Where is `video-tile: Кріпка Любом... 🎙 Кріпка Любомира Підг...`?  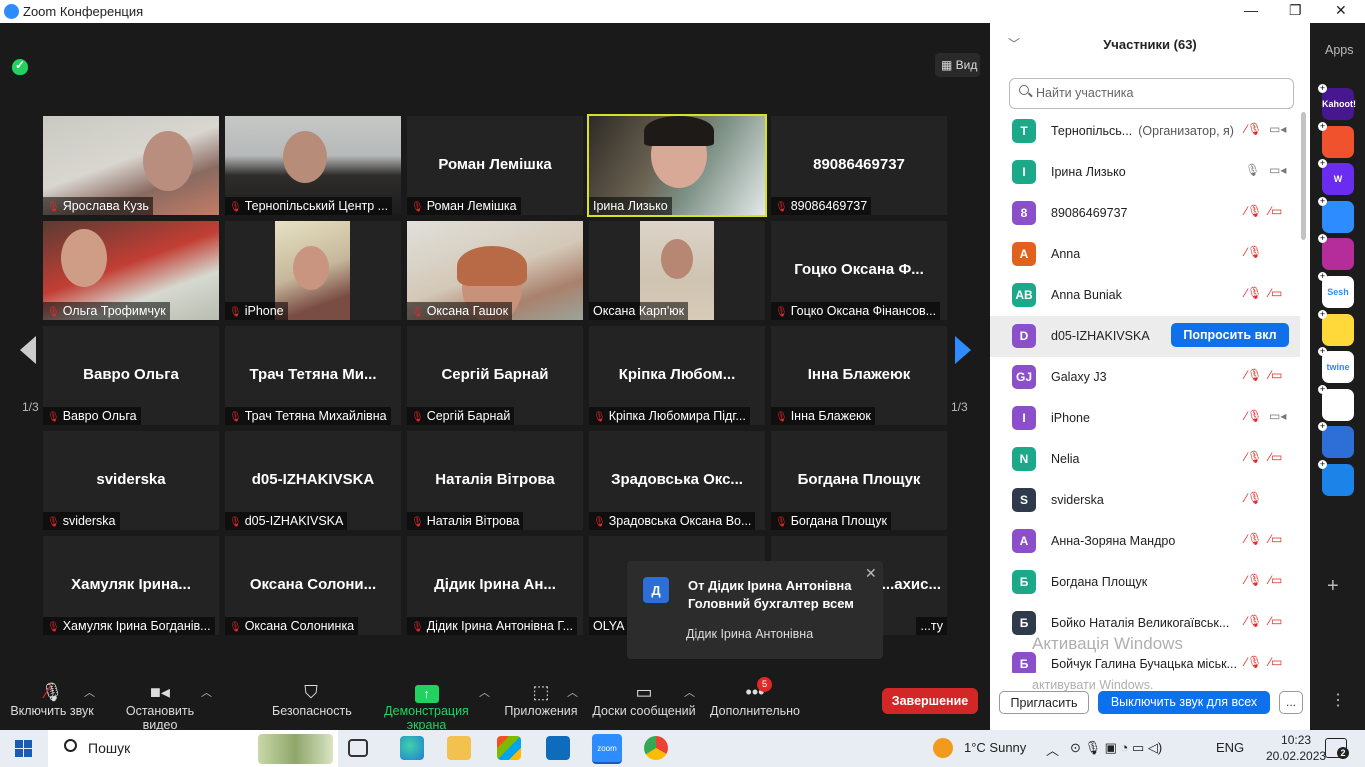
video-tile: Кріпка Любом... 🎙 Кріпка Любомира Підг... is located at coordinates (677, 375).